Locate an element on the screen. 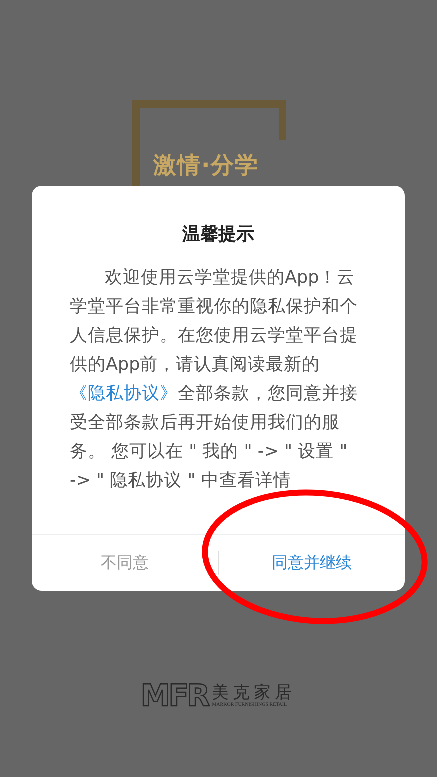  slogan-text: 激情·分学 is located at coordinates (207, 166).